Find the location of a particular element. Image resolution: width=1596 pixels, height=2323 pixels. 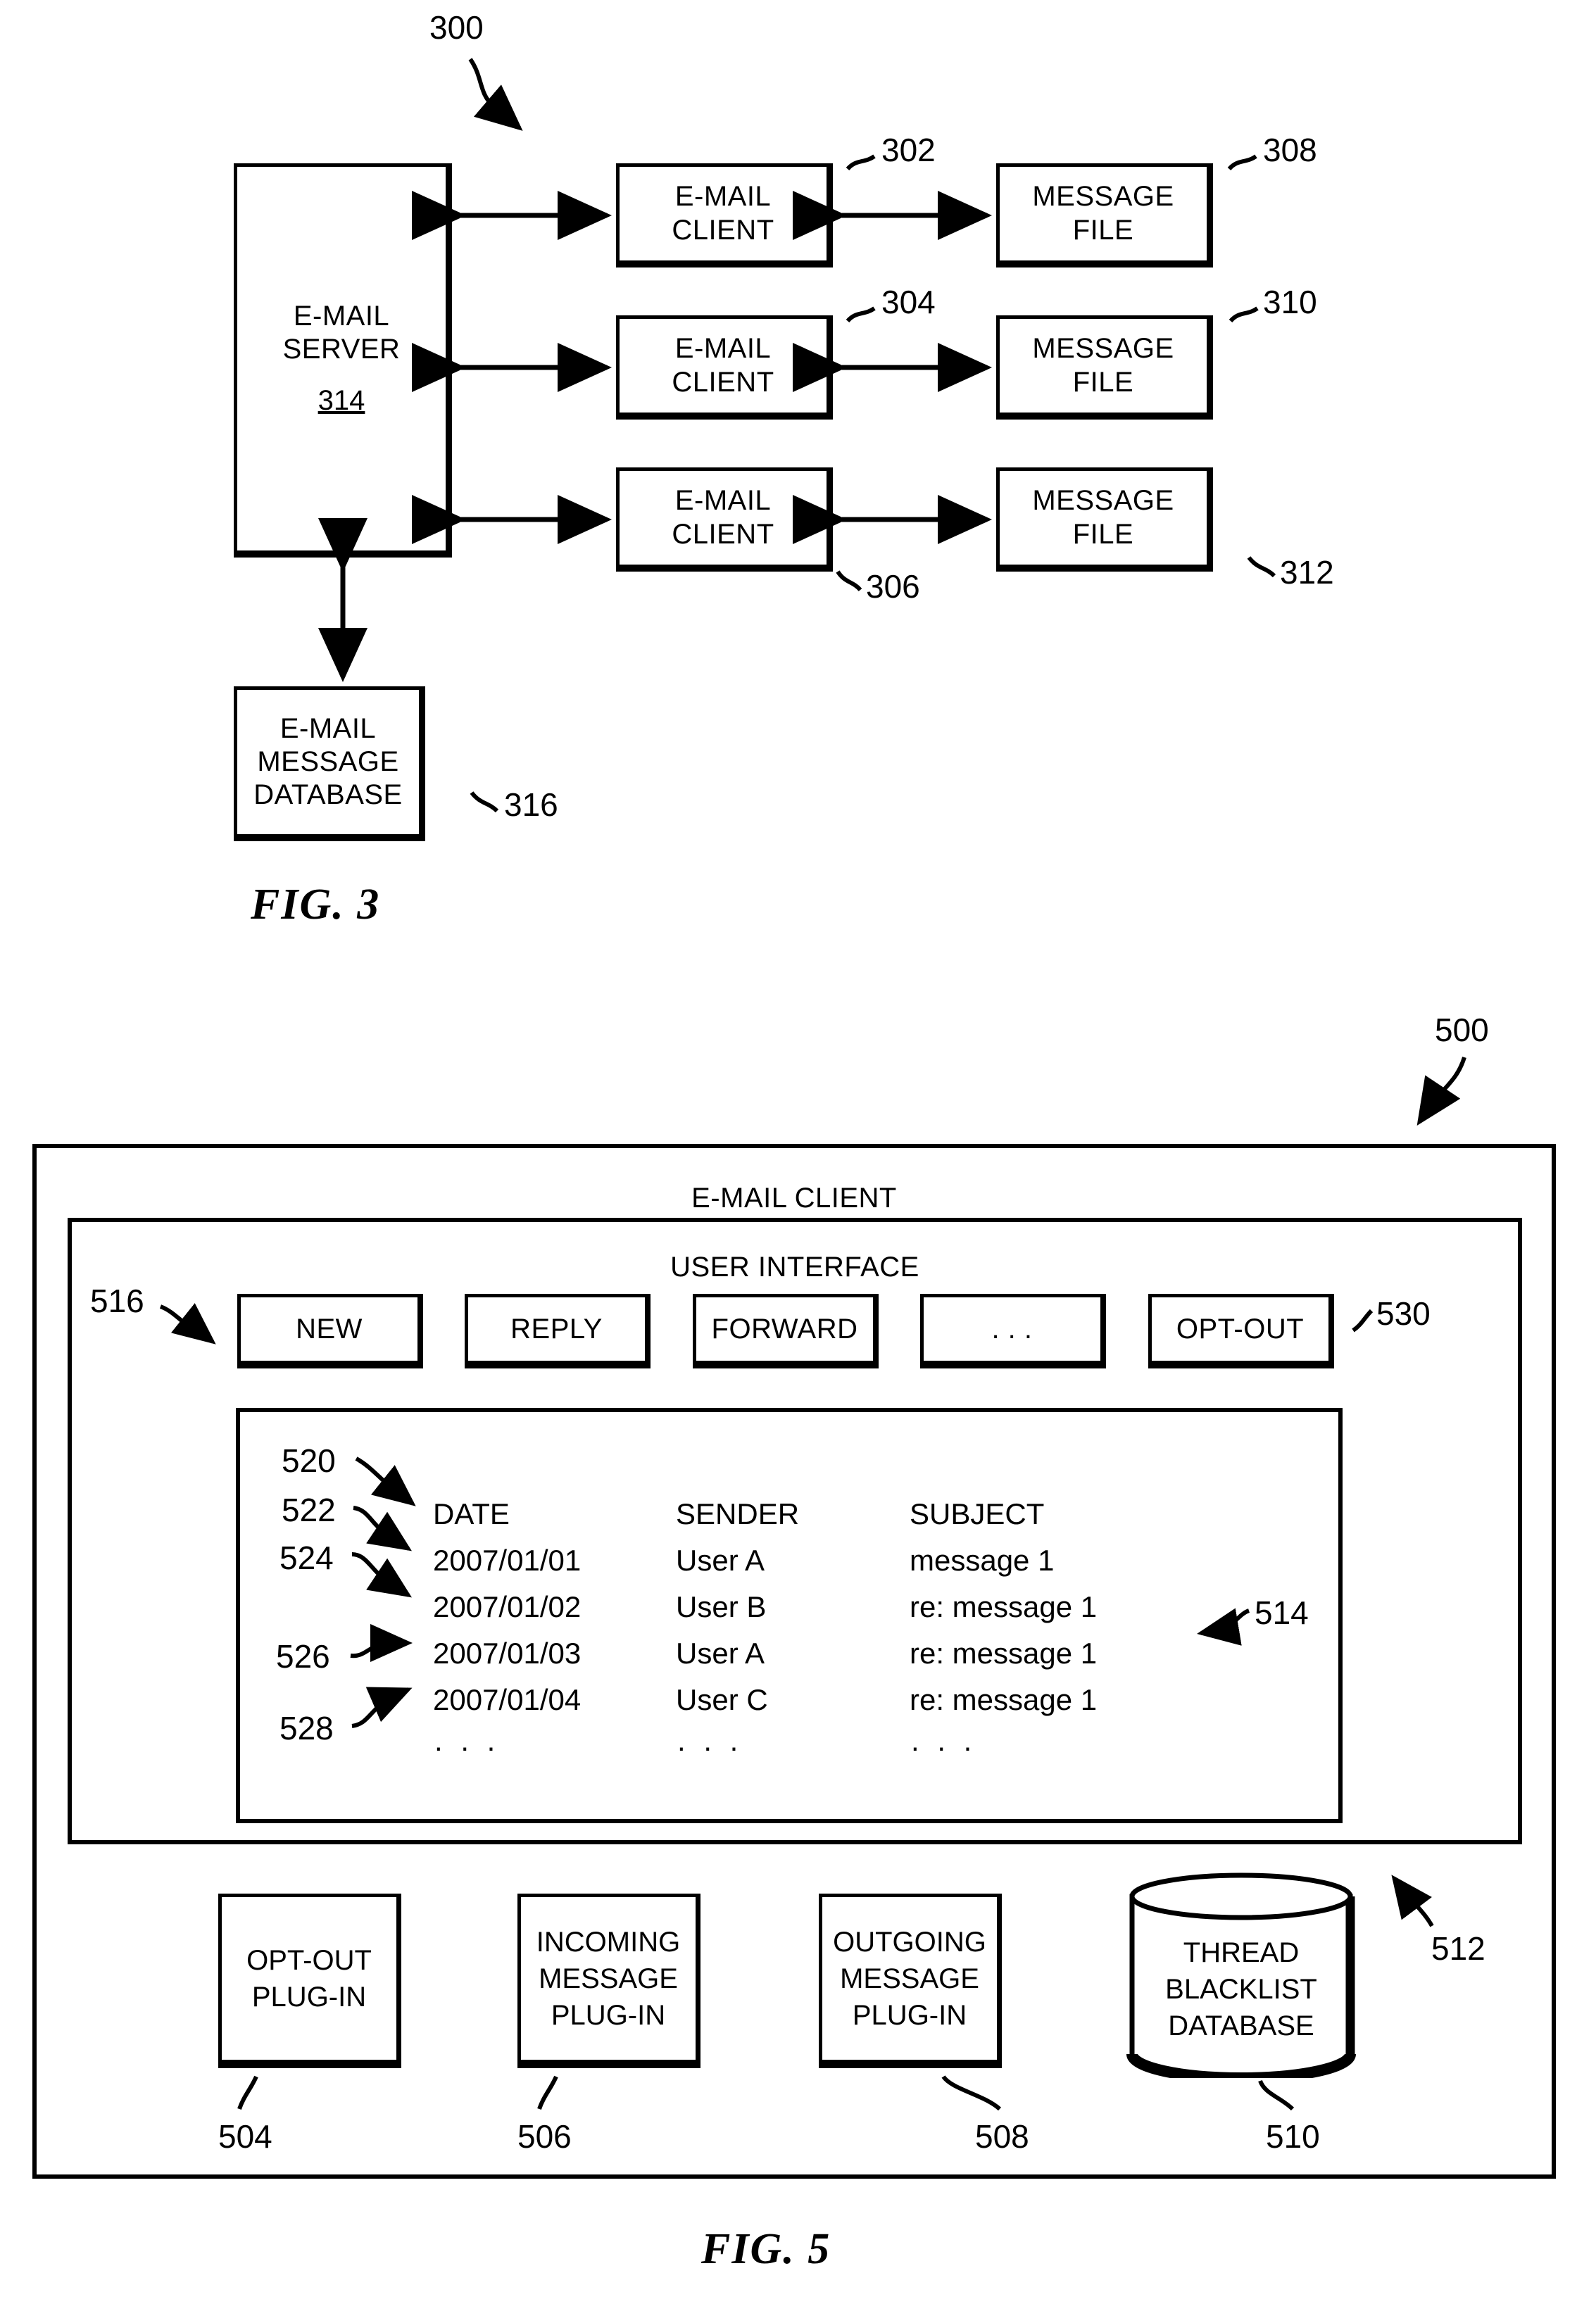

email-client-304-line2: CLIENT is located at coordinates (723, 382).